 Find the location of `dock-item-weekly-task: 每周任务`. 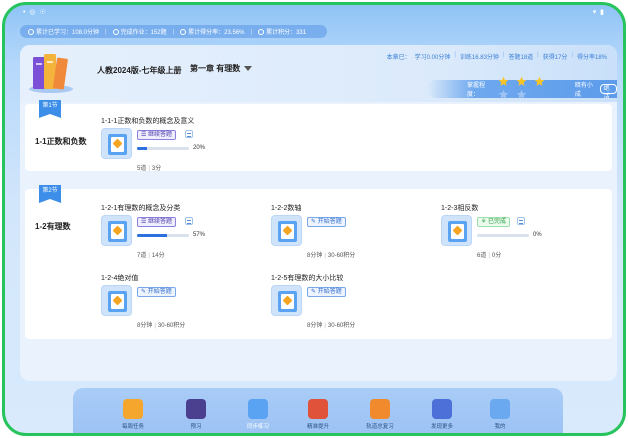

dock-item-weekly-task: 每周任务 is located at coordinates (133, 414).